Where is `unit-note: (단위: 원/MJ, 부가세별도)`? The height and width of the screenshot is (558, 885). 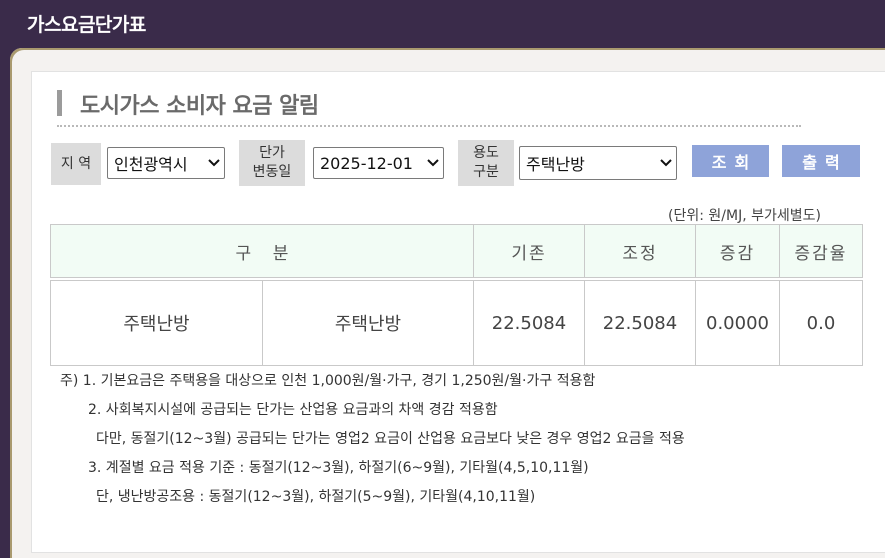
unit-note: (단위: 원/MJ, 부가세별도) is located at coordinates (744, 216).